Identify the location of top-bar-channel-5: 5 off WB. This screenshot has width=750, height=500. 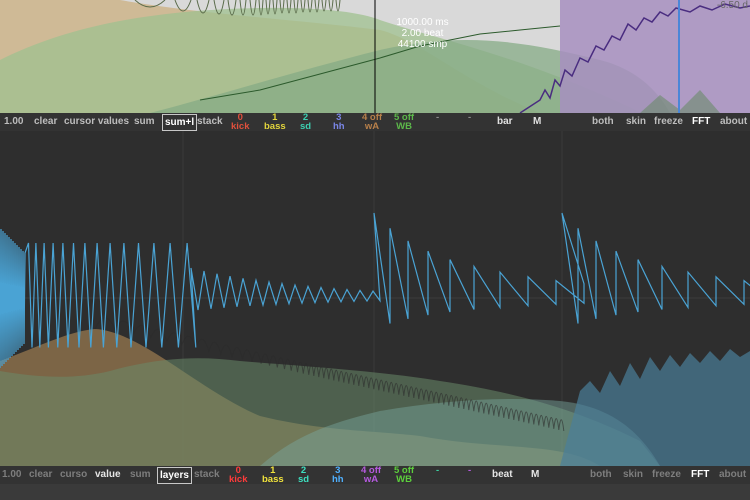
(404, 122).